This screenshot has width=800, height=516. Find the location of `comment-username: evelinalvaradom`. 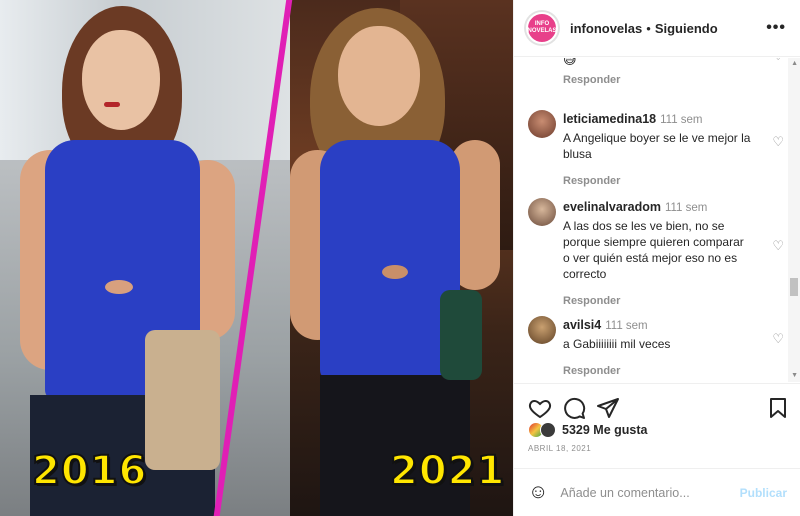

comment-username: evelinalvaradom is located at coordinates (612, 207).